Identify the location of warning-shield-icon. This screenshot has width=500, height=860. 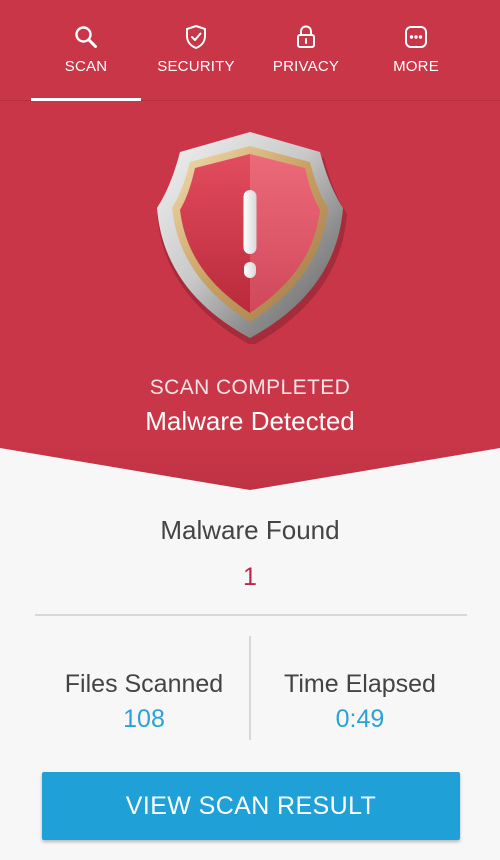
(250, 235).